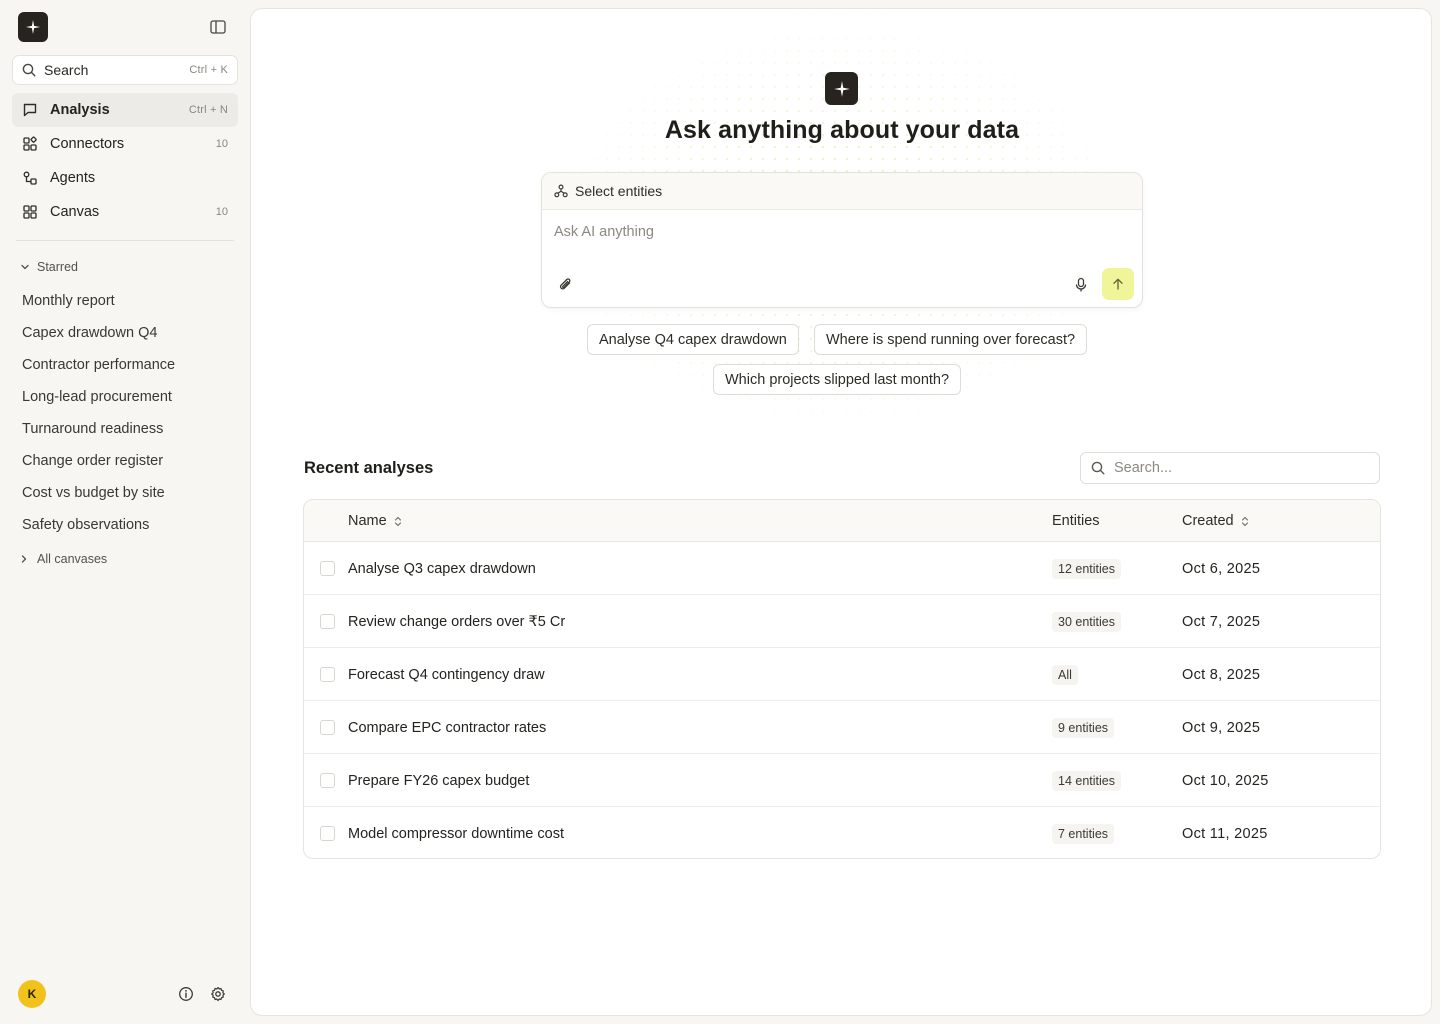 The image size is (1440, 1024). I want to click on select-entities-button: Select entities, so click(842, 191).